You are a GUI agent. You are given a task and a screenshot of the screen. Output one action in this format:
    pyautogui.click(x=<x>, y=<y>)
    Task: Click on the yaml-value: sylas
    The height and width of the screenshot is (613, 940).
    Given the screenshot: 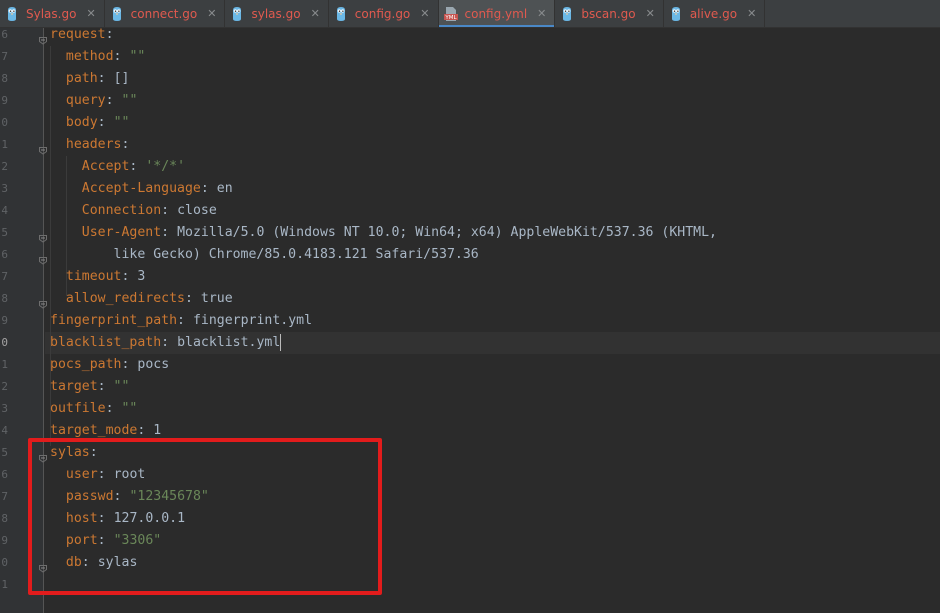 What is the action you would take?
    pyautogui.click(x=117, y=562)
    